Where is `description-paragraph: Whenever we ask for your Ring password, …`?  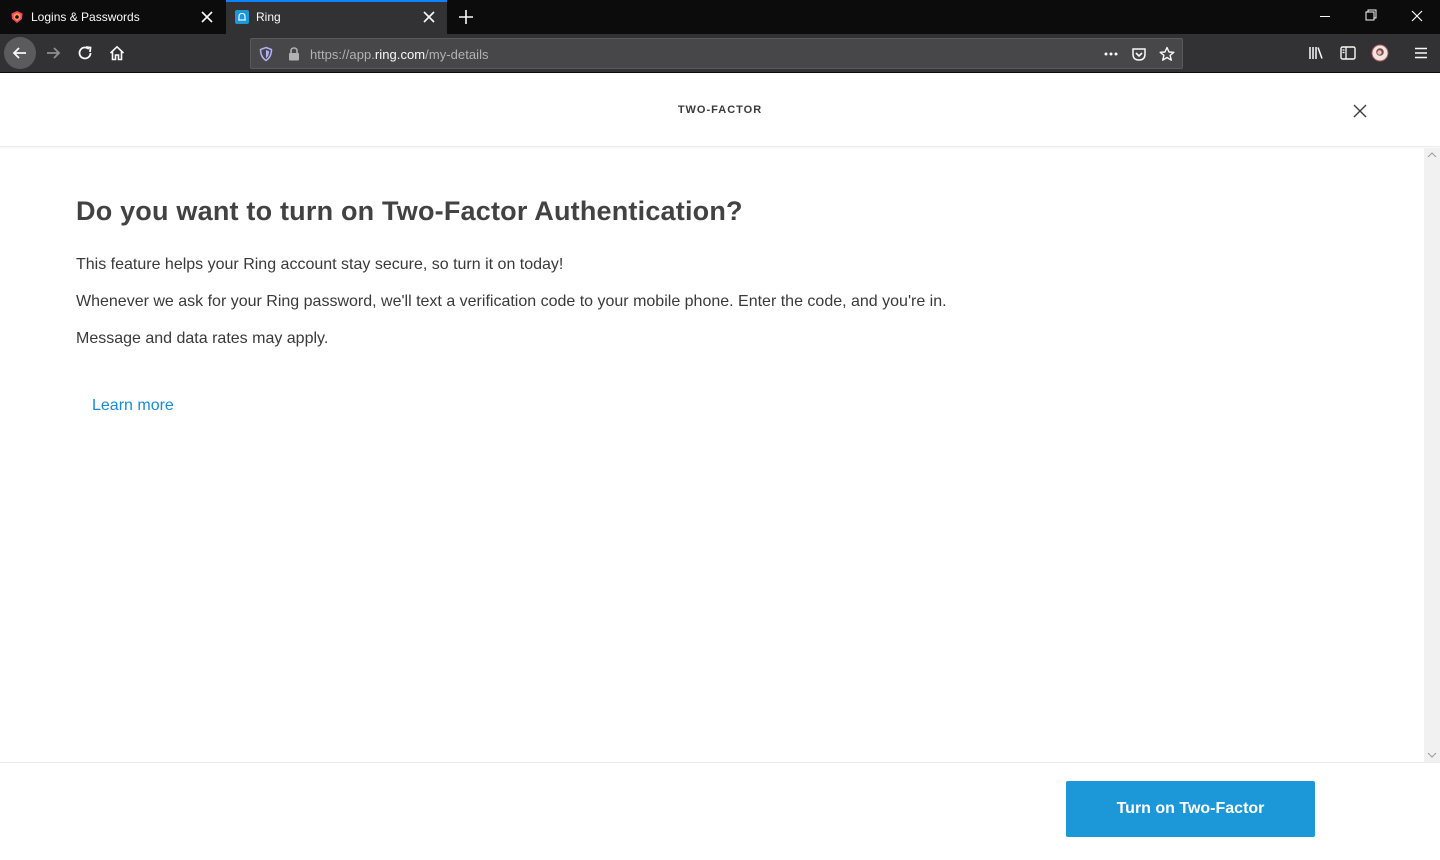
description-paragraph: Whenever we ask for your Ring password, … is located at coordinates (511, 301).